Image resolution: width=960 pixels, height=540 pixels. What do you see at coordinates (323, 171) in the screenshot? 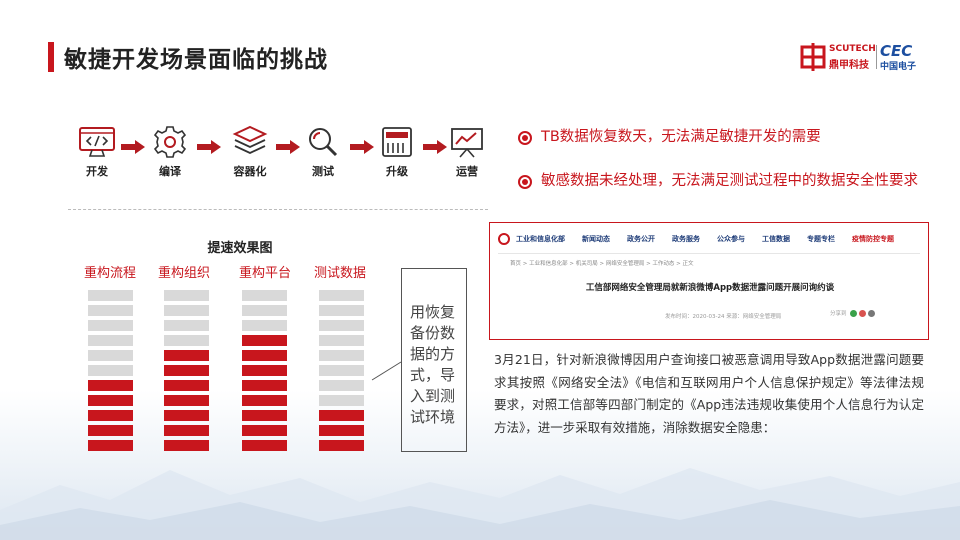
I see `step-label: 测试` at bounding box center [323, 171].